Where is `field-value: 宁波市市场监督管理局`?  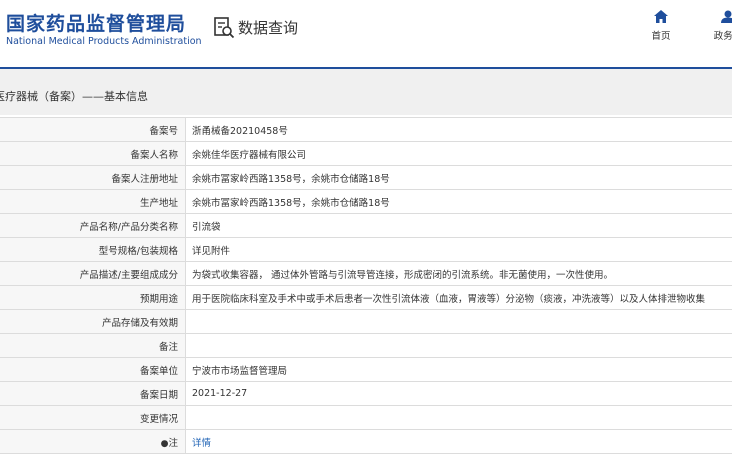 field-value: 宁波市市场监督管理局 is located at coordinates (458, 369).